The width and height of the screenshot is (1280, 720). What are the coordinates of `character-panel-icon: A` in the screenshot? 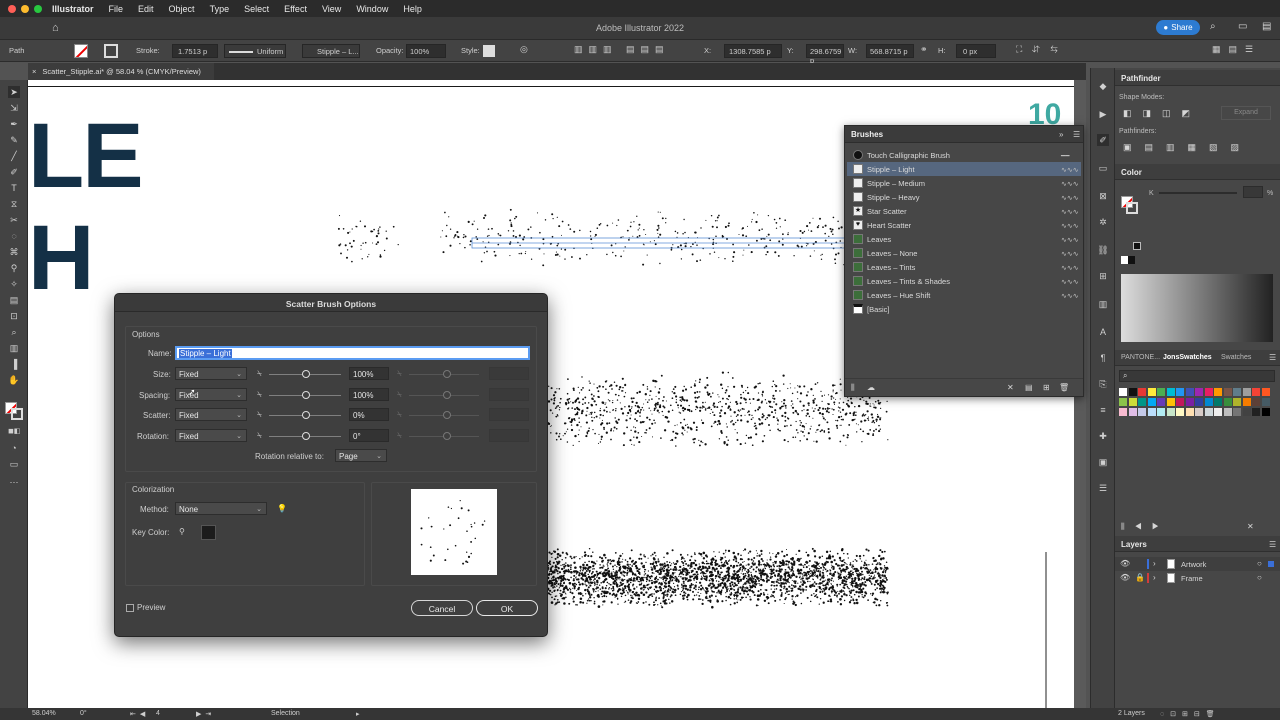 It's located at (1103, 332).